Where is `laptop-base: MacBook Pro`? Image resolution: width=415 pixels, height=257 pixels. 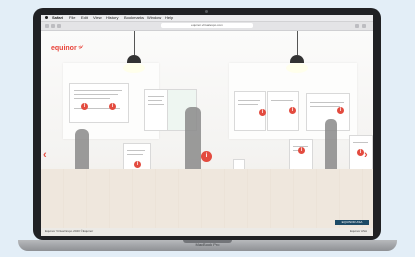
laptop-base: MacBook Pro is located at coordinates (207, 245).